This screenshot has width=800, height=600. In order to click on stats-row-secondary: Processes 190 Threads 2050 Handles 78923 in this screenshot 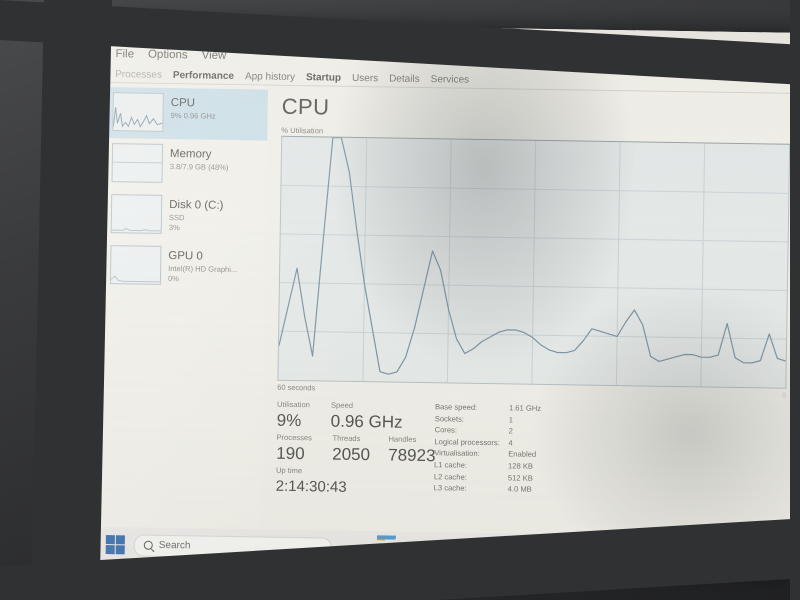, I will do `click(356, 449)`.